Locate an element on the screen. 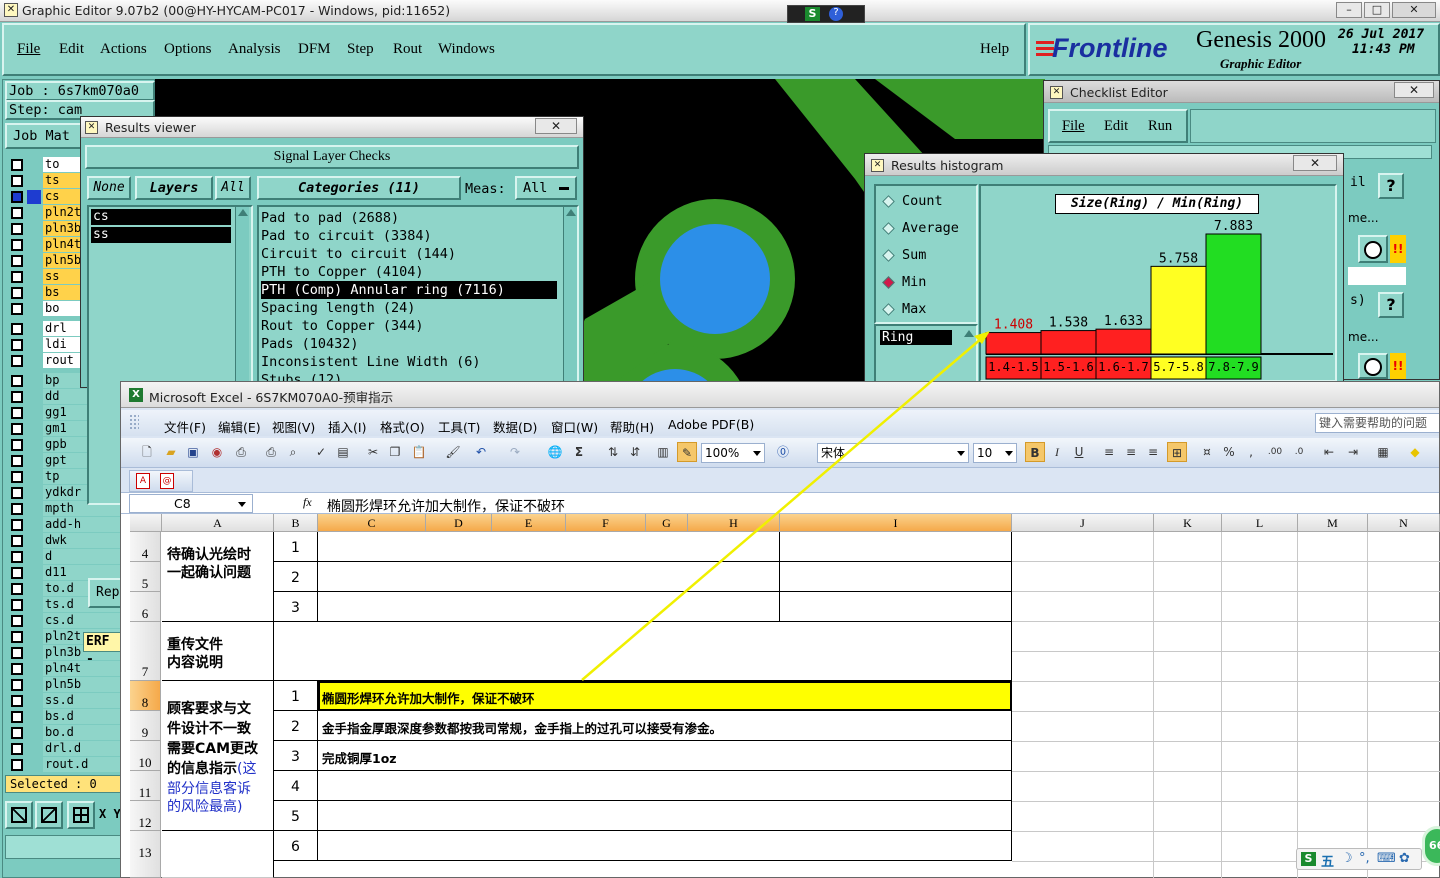 Image resolution: width=1440 pixels, height=878 pixels. help-circle-icon: ? is located at coordinates (836, 14).